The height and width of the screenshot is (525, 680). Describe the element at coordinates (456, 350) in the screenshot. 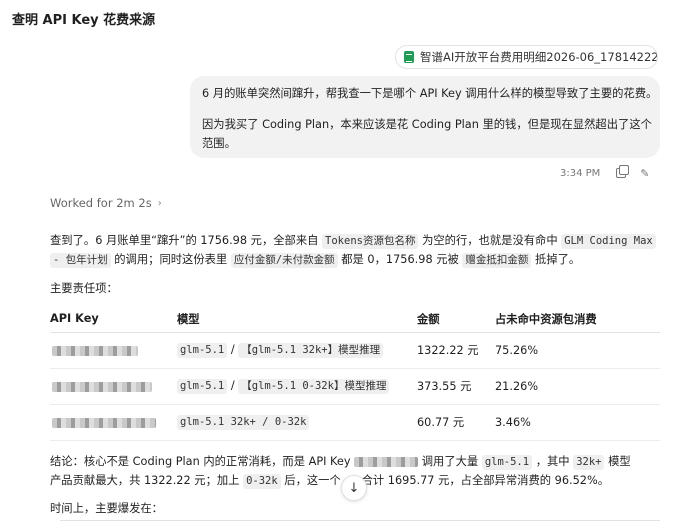

I see `amount-cell: 1322.22 元` at that location.